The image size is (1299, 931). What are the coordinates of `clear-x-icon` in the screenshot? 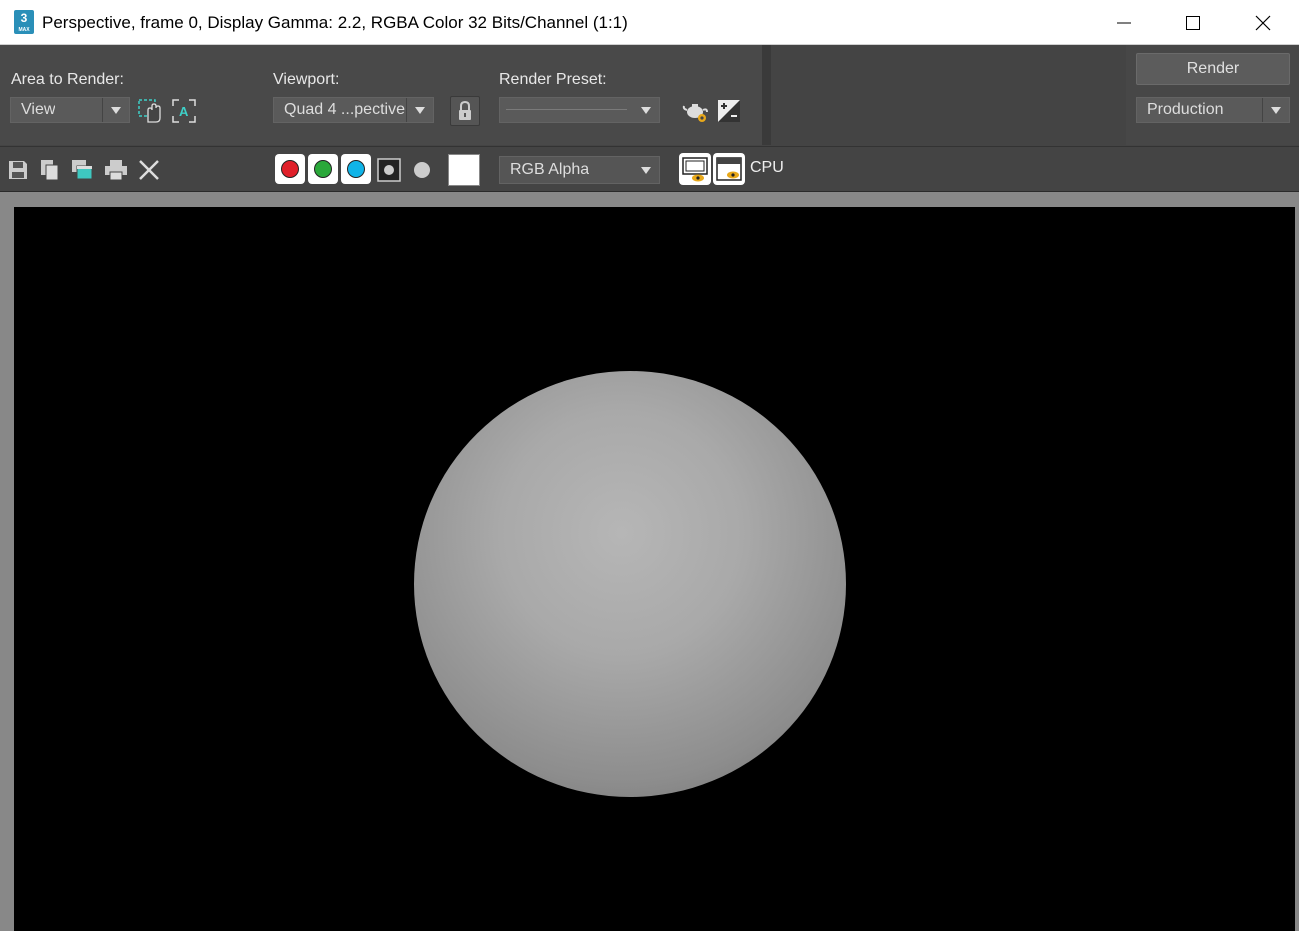 It's located at (149, 170).